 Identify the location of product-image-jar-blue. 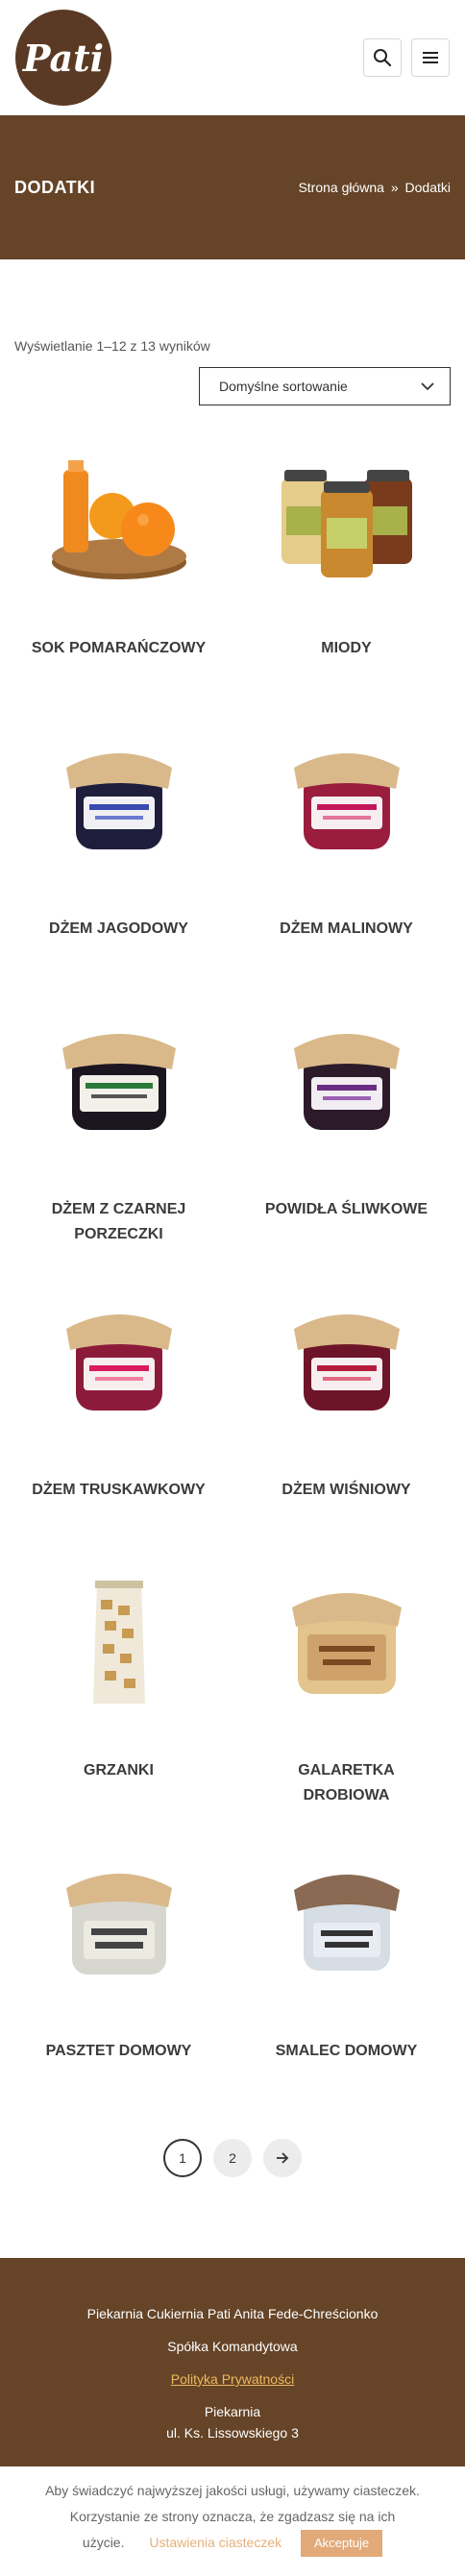
(119, 801).